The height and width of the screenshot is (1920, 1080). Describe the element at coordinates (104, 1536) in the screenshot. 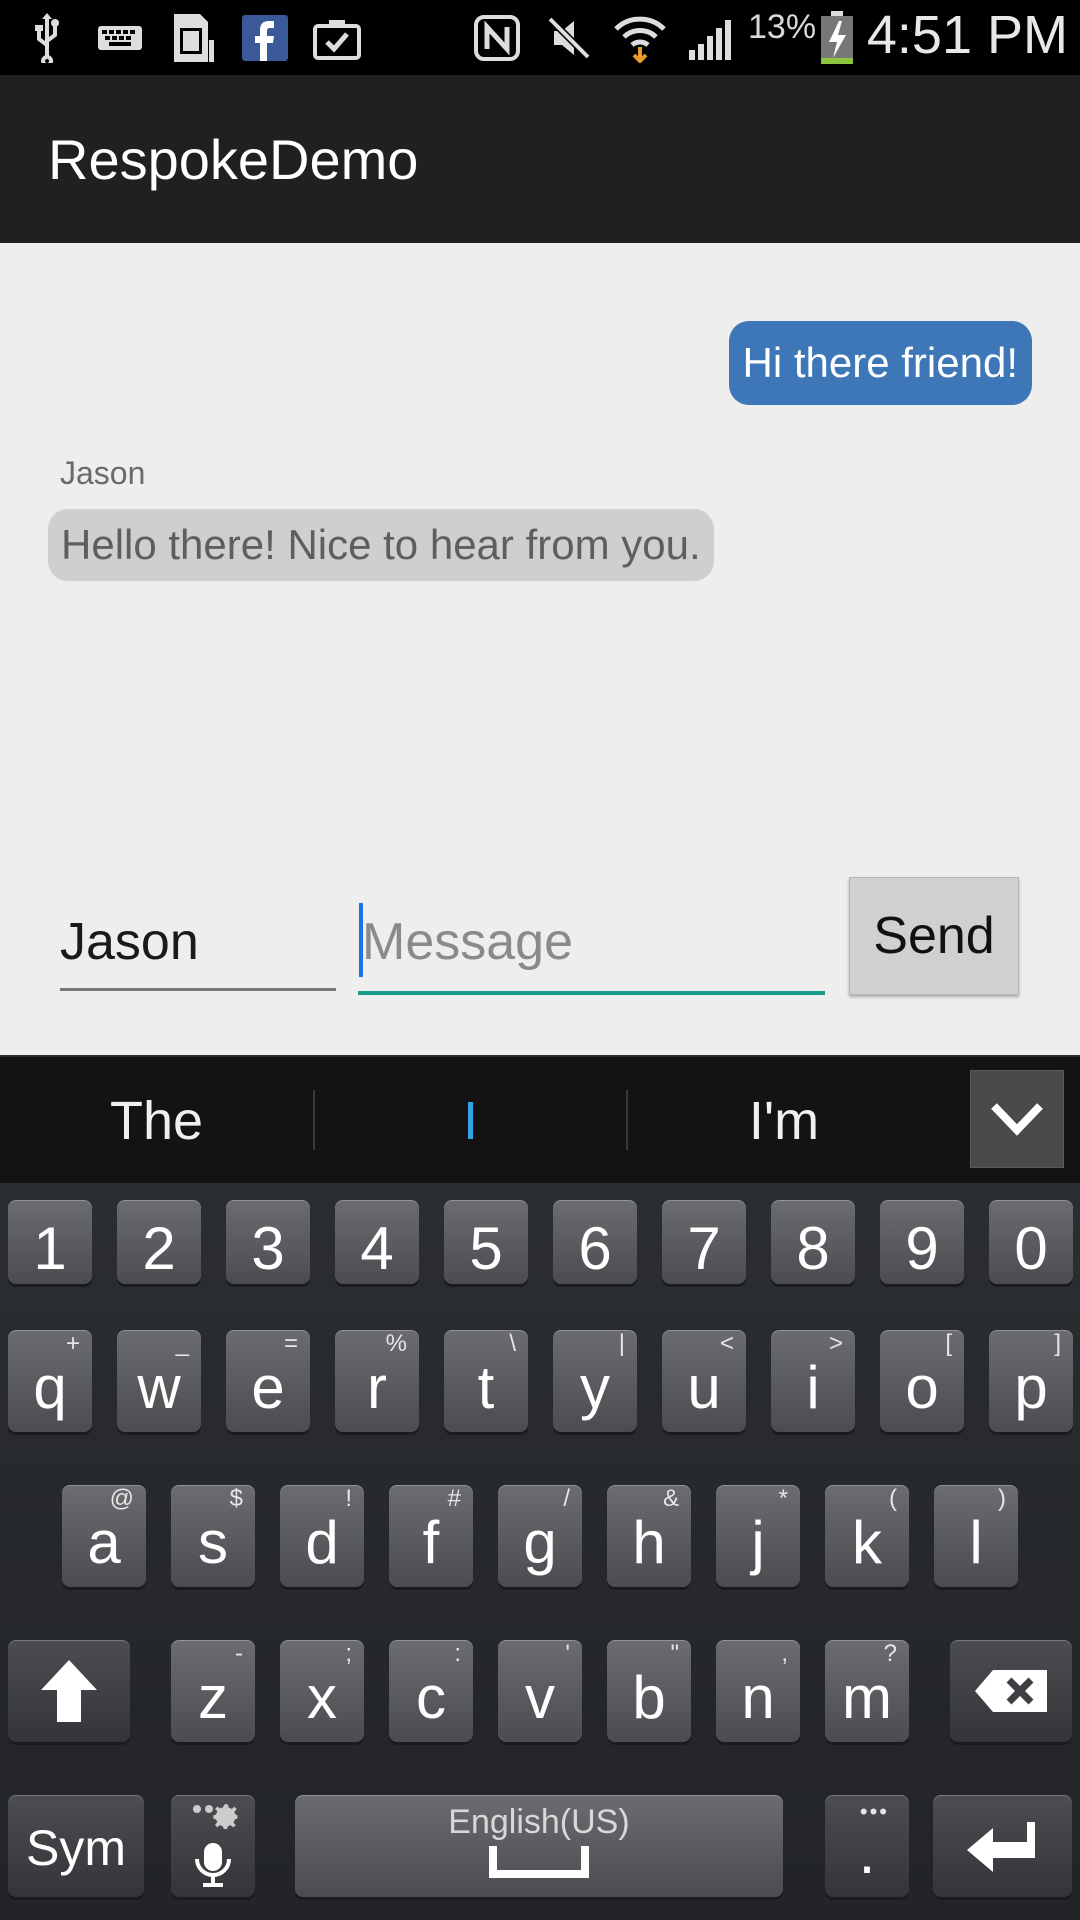

I see `key-a: @ a` at that location.